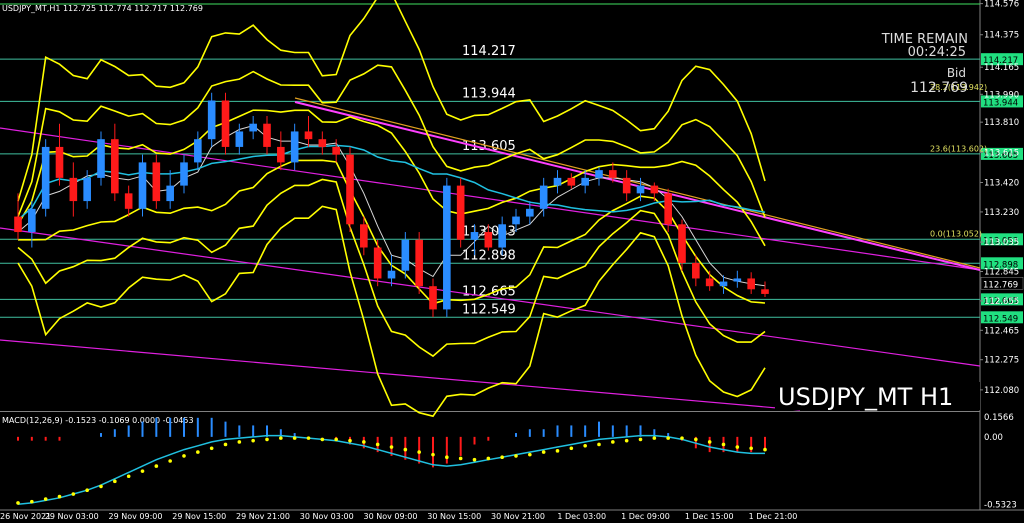 The height and width of the screenshot is (523, 1024). I want to click on time-axis-label: 30 Nov 09:00, so click(391, 516).